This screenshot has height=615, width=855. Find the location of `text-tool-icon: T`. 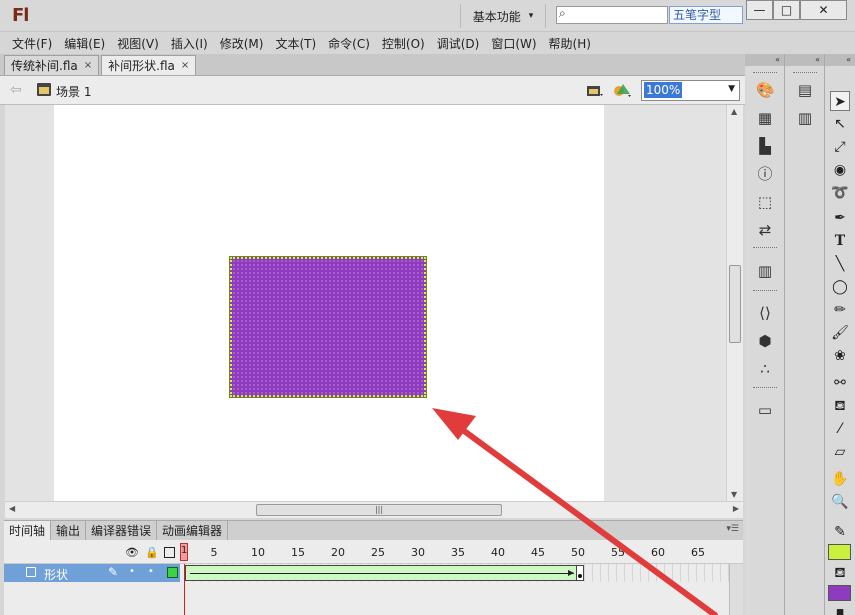

text-tool-icon: T is located at coordinates (840, 241).